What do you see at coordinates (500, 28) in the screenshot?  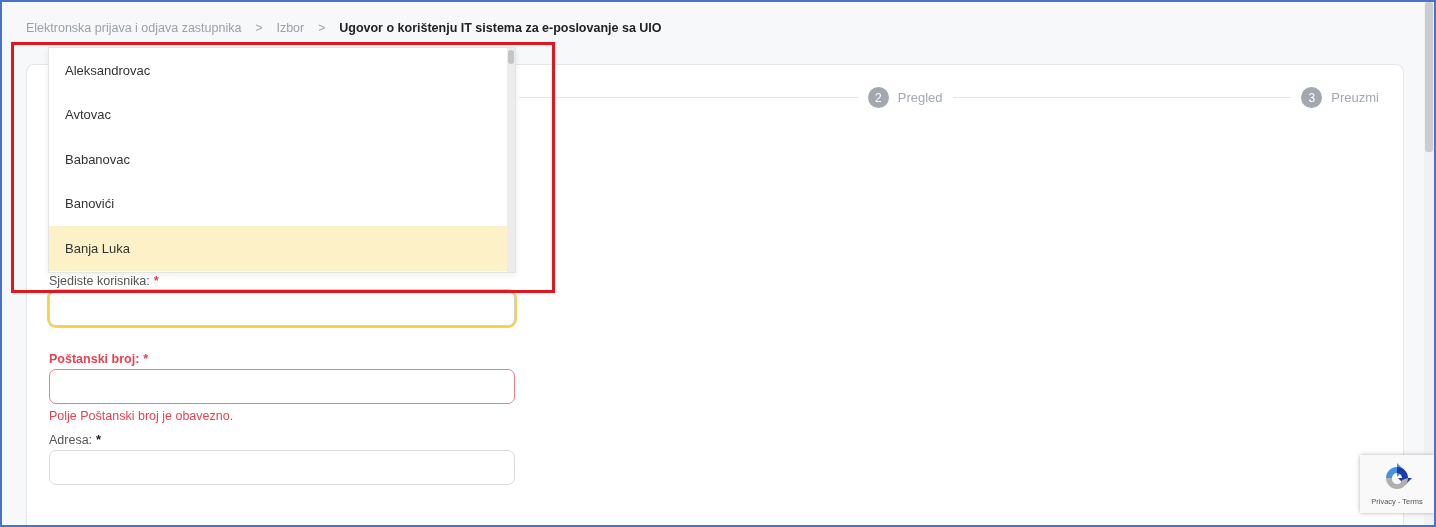 I see `breadcrumb-item: Ugovor o korištenju IT sistema za e-poslovanje sa UIO` at bounding box center [500, 28].